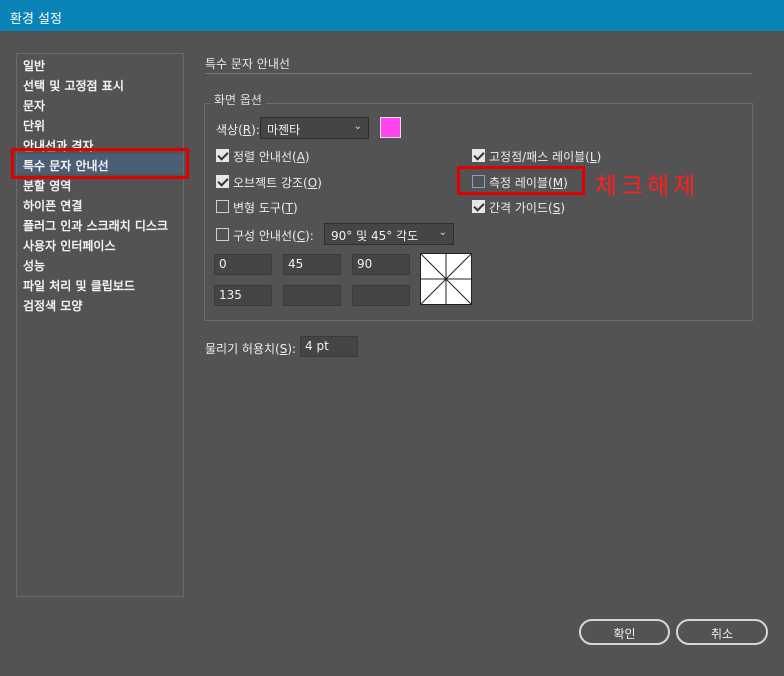 Image resolution: width=784 pixels, height=676 pixels. What do you see at coordinates (478, 155) in the screenshot?
I see `anchor-path-labels-checkbox` at bounding box center [478, 155].